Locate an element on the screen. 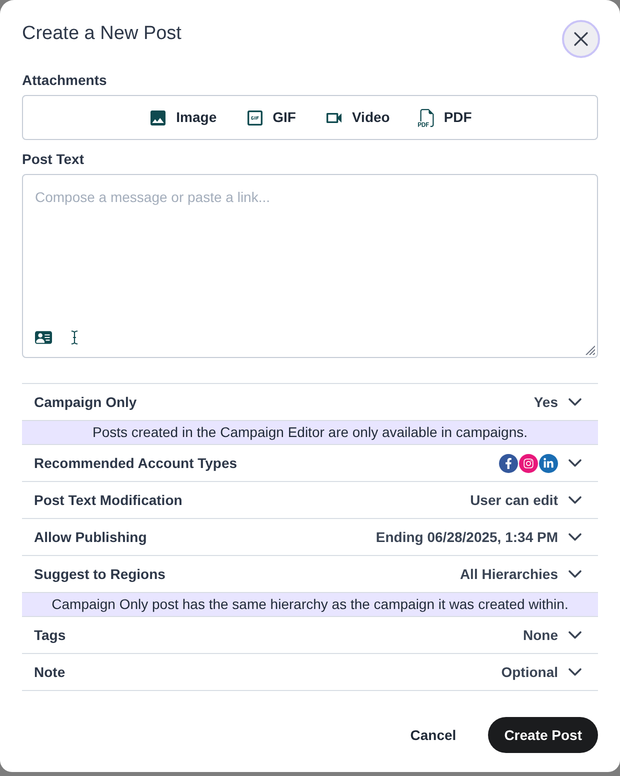 This screenshot has width=620, height=776. settings-row: Recommended Account Types is located at coordinates (310, 463).